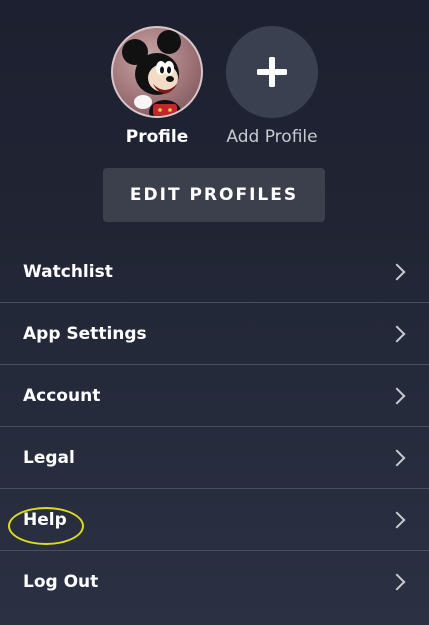 This screenshot has height=625, width=429. Describe the element at coordinates (272, 137) in the screenshot. I see `add-profile-label: Add Profile` at that location.